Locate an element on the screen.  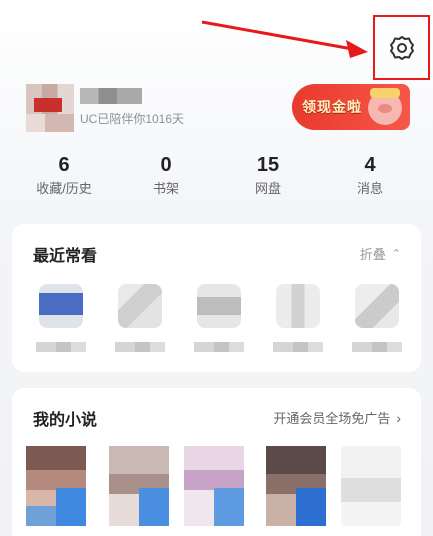
stat-label: 消息 is located at coordinates (369, 188).